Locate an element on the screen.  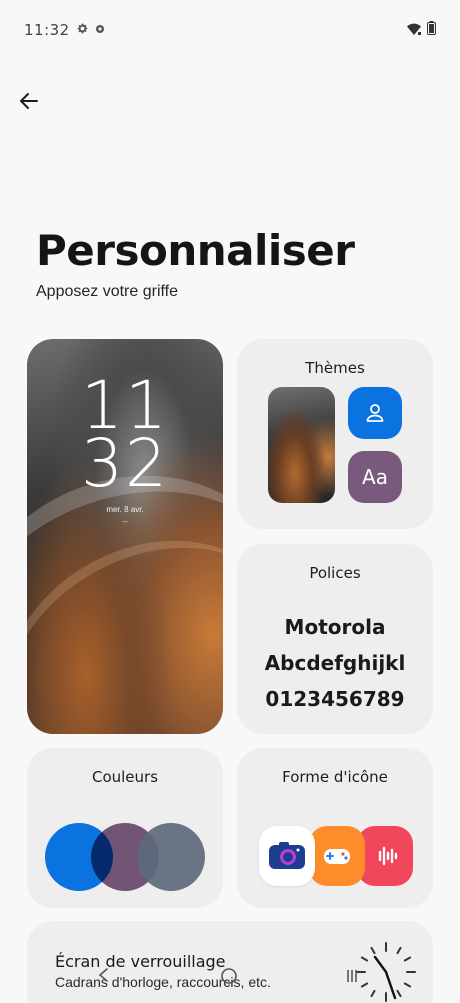
nav-home-icon is located at coordinates (229, 976).